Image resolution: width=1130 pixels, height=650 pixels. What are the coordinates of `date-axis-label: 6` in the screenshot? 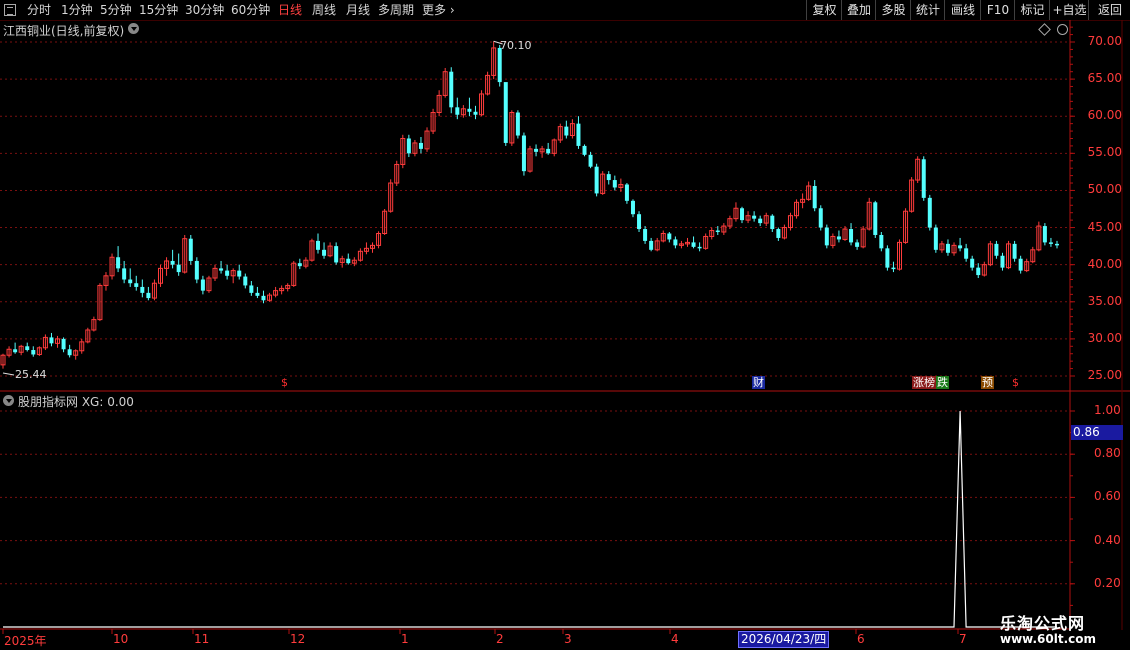 It's located at (861, 639).